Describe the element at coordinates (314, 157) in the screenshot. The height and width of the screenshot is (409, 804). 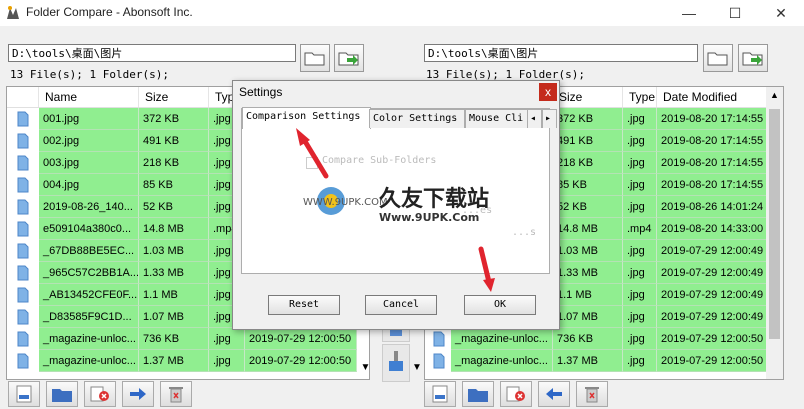
I see `arrow-to-comparison-tab-icon` at that location.